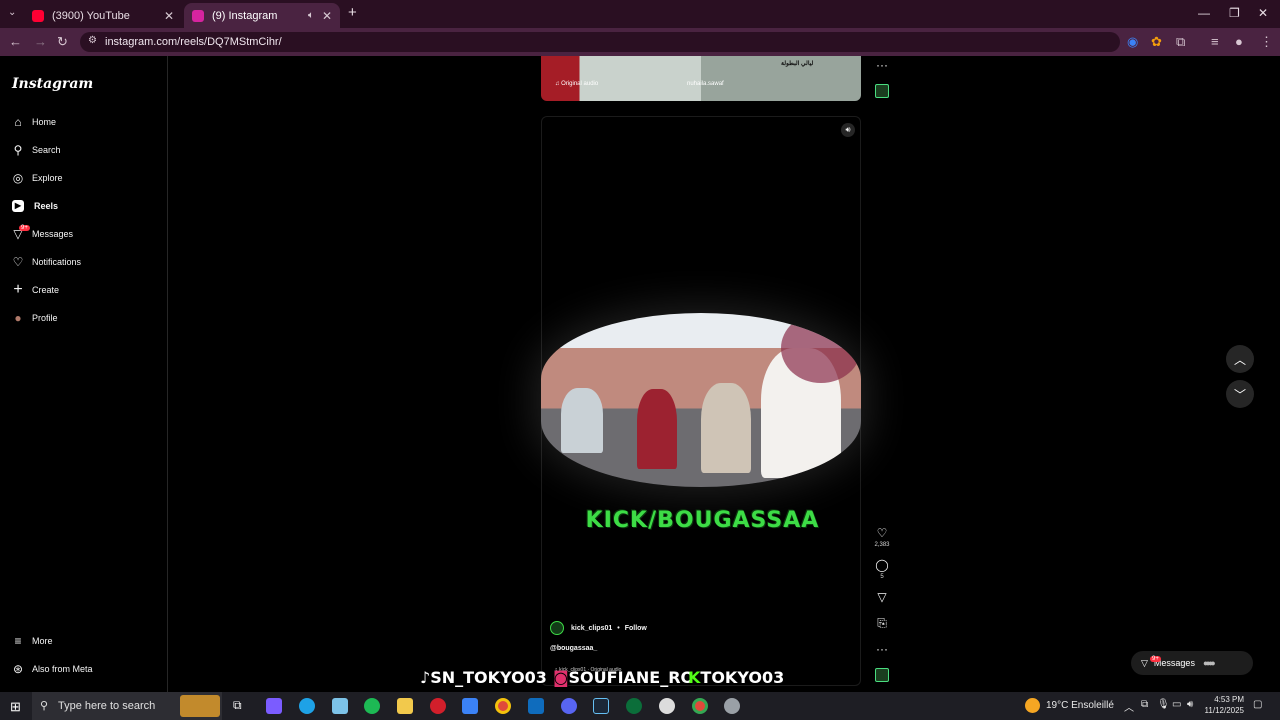 The width and height of the screenshot is (1280, 720). What do you see at coordinates (92, 40) in the screenshot?
I see `site-info-icon: ⚙` at bounding box center [92, 40].